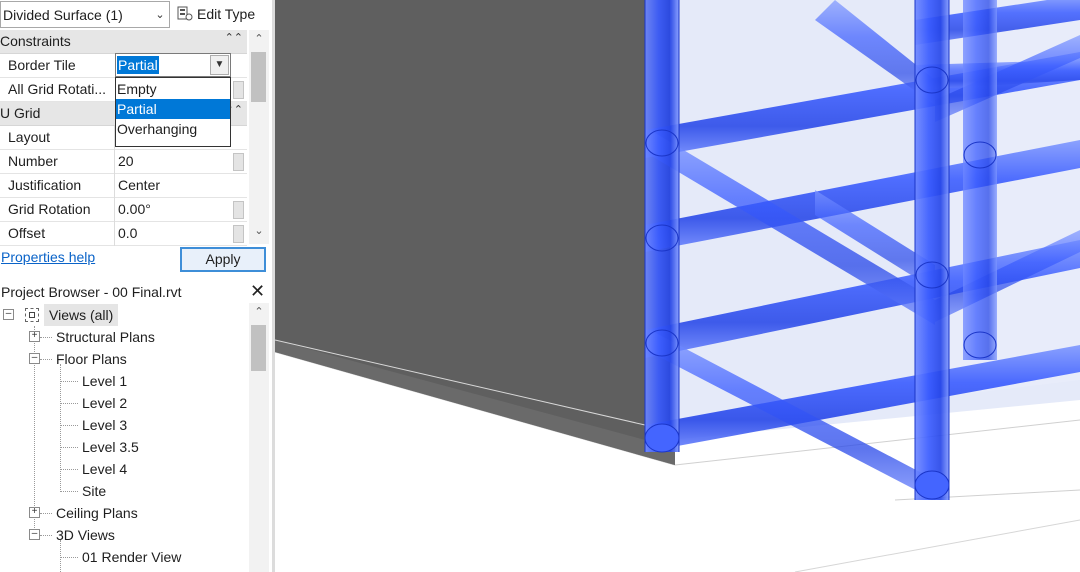 Image resolution: width=1080 pixels, height=572 pixels. What do you see at coordinates (81, 315) in the screenshot?
I see `tree-node-views-all: Views (all)` at bounding box center [81, 315].